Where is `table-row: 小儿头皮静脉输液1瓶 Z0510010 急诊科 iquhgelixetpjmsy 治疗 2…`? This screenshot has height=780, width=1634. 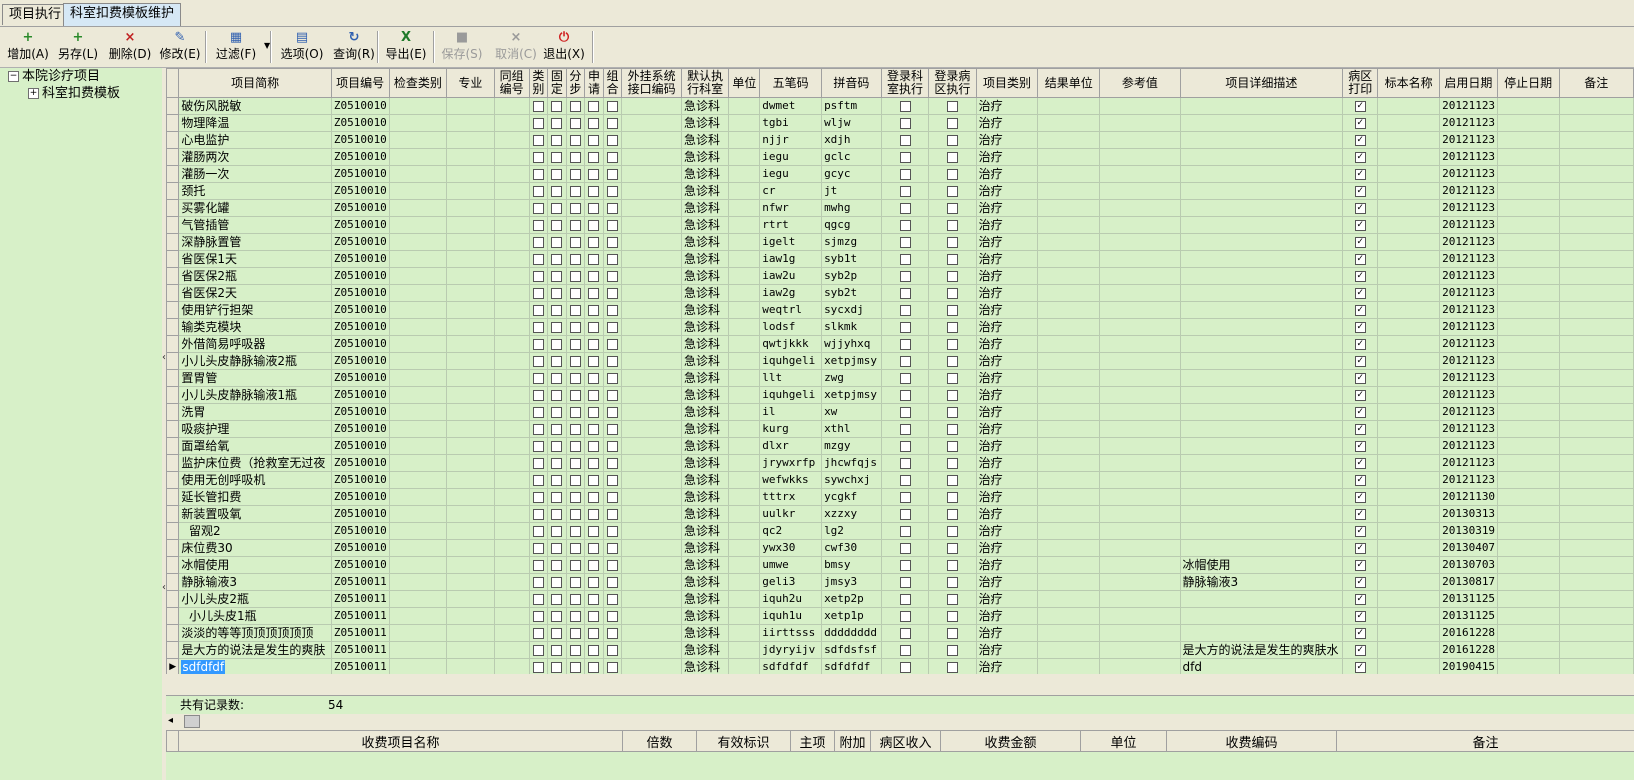
table-row: 小儿头皮静脉输液1瓶 Z0510010 急诊科 iquhgelixetpjmsy 治疗 2… is located at coordinates (900, 395).